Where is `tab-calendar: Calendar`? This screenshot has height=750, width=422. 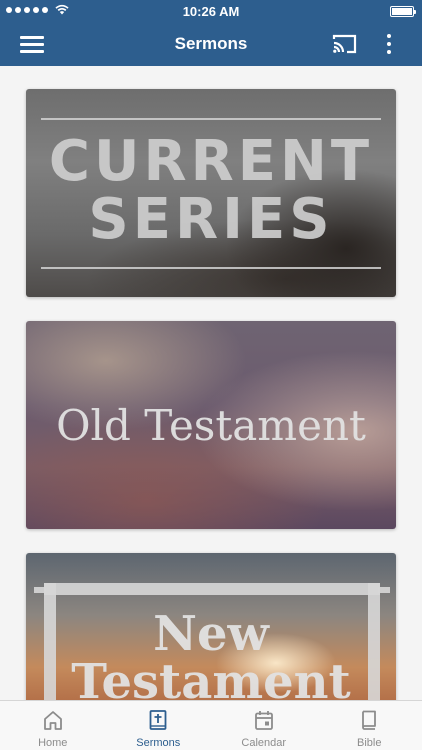
tab-calendar: Calendar is located at coordinates (264, 725).